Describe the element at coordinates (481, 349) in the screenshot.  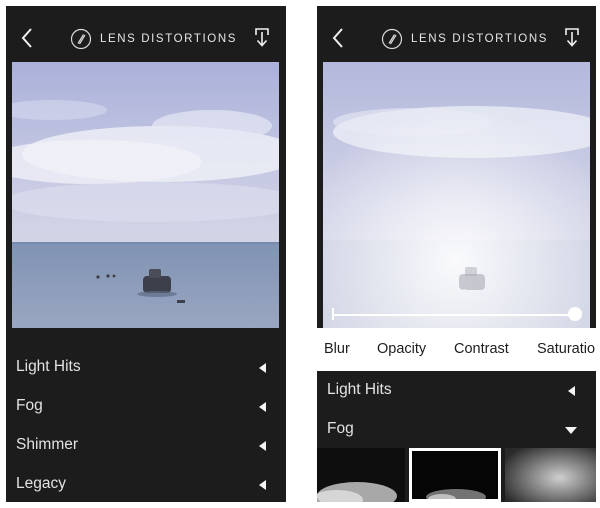
I see `tab-contrast: Contrast` at that location.